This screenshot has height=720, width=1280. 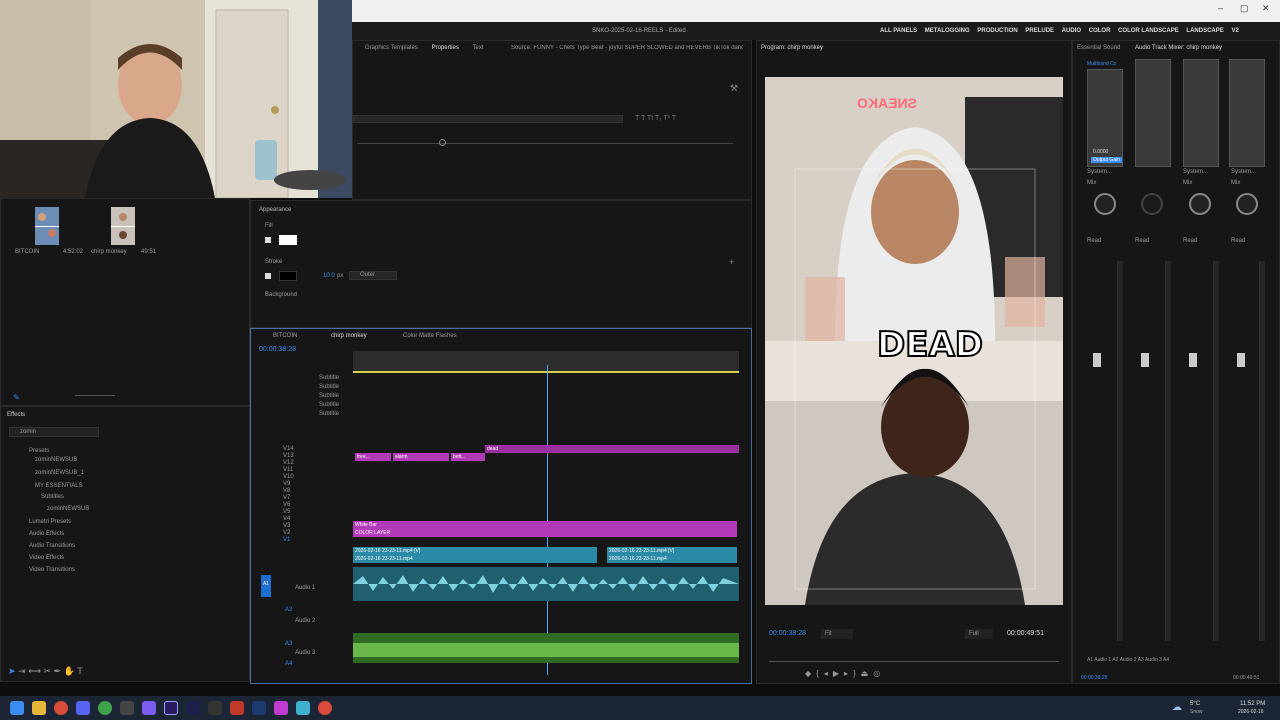 I want to click on font-dropdown, so click(x=488, y=119).